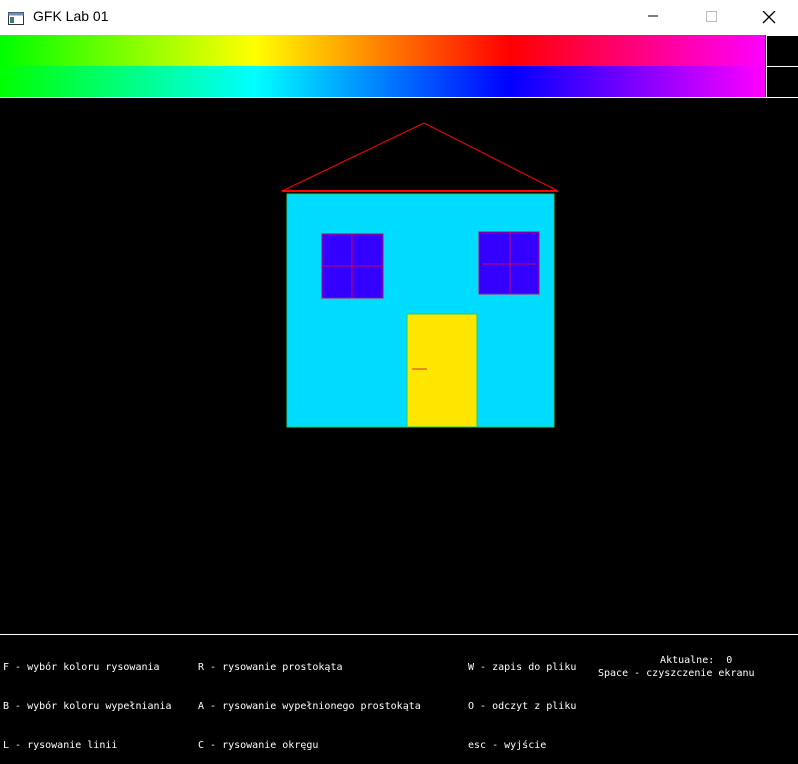  What do you see at coordinates (81, 667) in the screenshot?
I see `help-line: F - wybór koloru rysowania` at bounding box center [81, 667].